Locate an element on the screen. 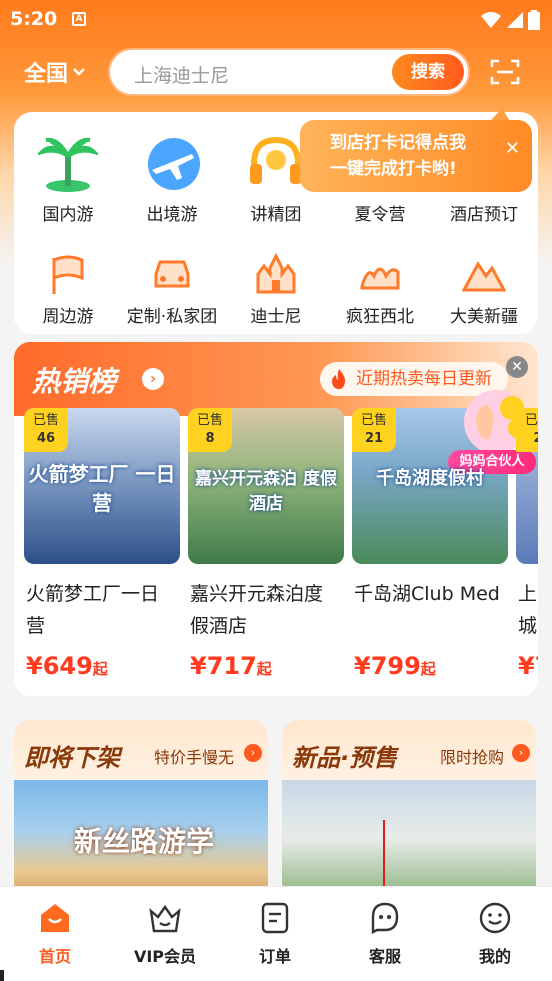 The width and height of the screenshot is (552, 981). promo-card-presale: 新品·预售 限时抢购 › is located at coordinates (409, 810).